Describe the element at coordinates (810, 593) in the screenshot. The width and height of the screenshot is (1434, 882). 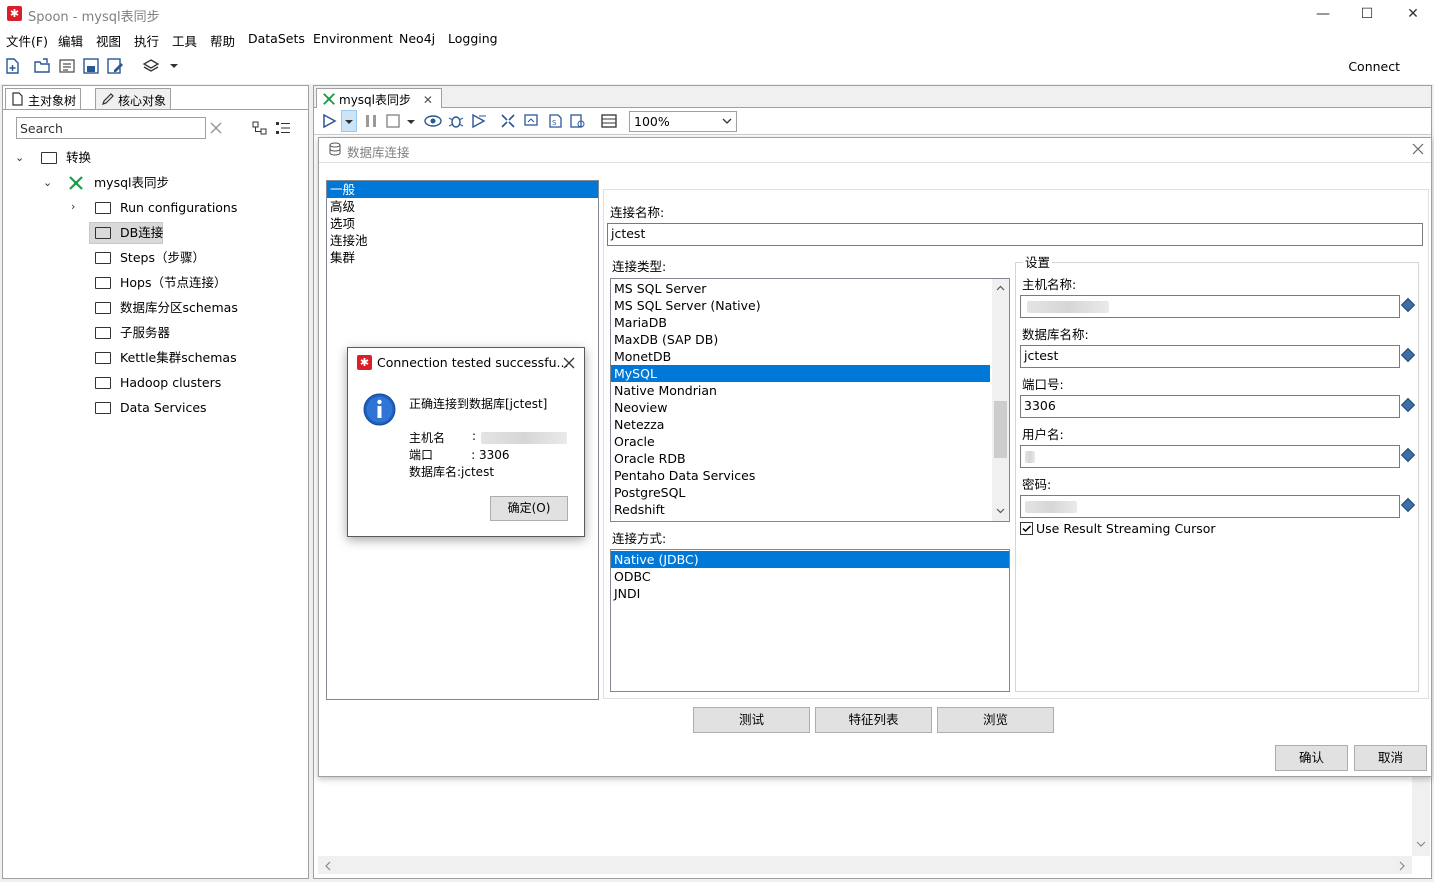
I see `conn-method-item: JNDI` at that location.